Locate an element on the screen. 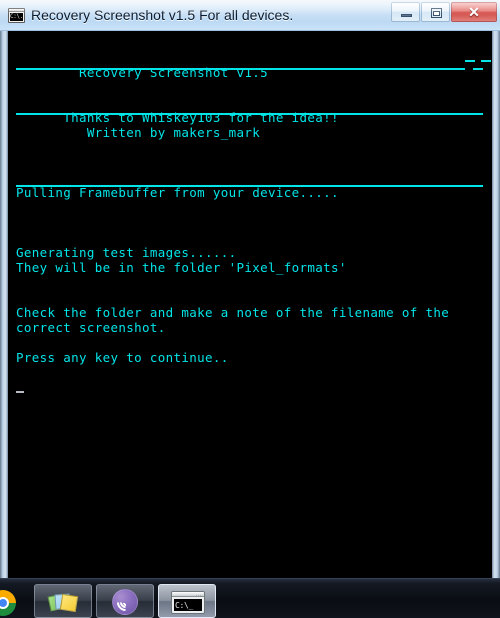 This screenshot has height=618, width=500. console-icon: C:\. is located at coordinates (16, 15).